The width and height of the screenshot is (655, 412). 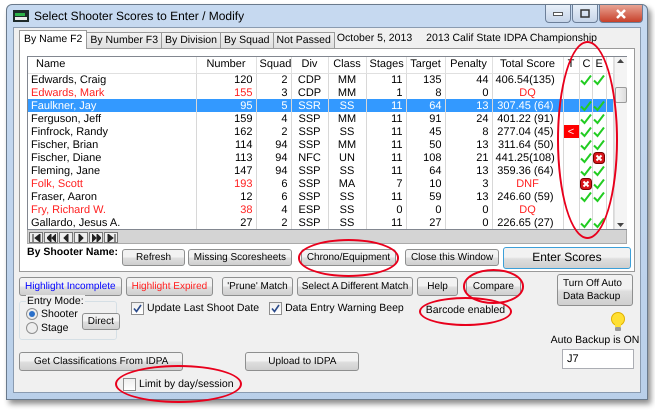 I want to click on table-cell: SSP, so click(x=309, y=183).